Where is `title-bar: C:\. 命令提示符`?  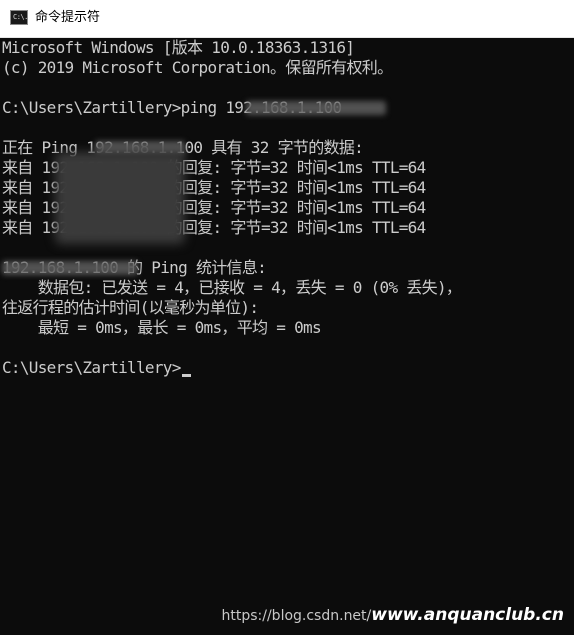 title-bar: C:\. 命令提示符 is located at coordinates (287, 19).